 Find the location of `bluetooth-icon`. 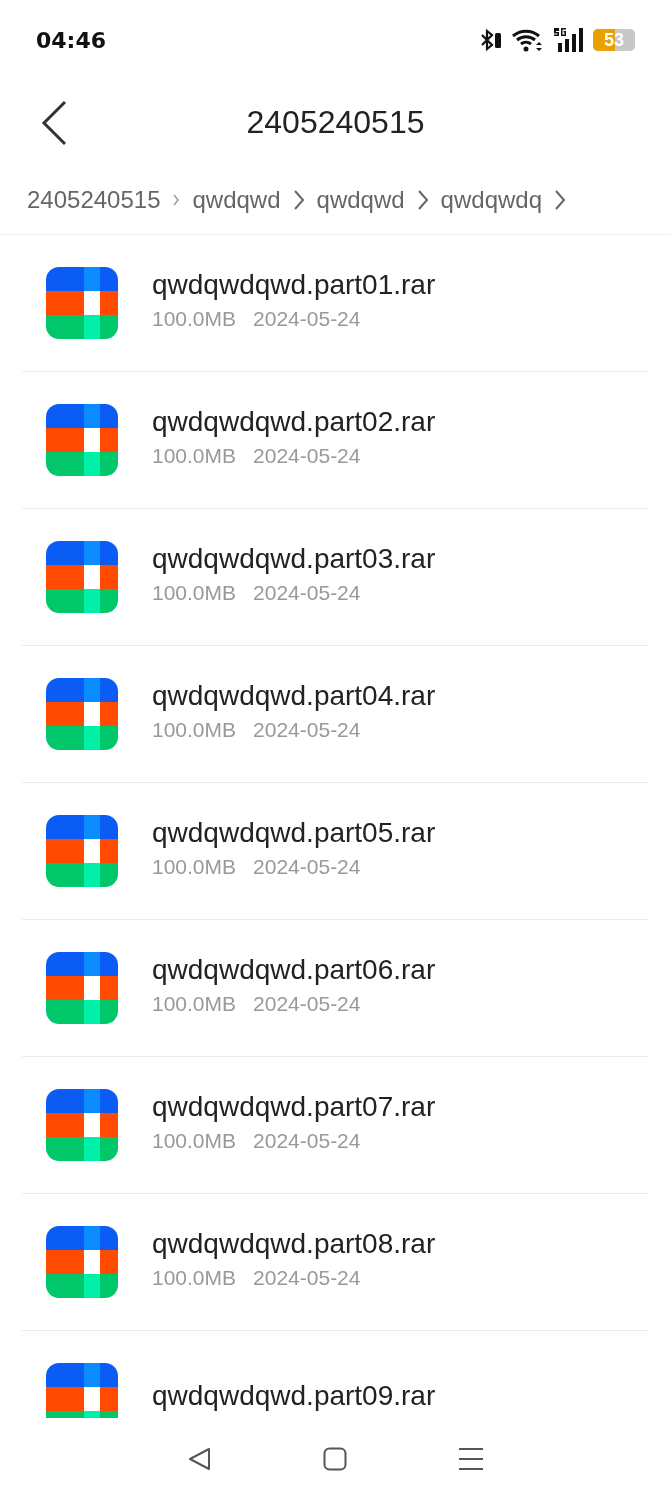

bluetooth-icon is located at coordinates (491, 40).